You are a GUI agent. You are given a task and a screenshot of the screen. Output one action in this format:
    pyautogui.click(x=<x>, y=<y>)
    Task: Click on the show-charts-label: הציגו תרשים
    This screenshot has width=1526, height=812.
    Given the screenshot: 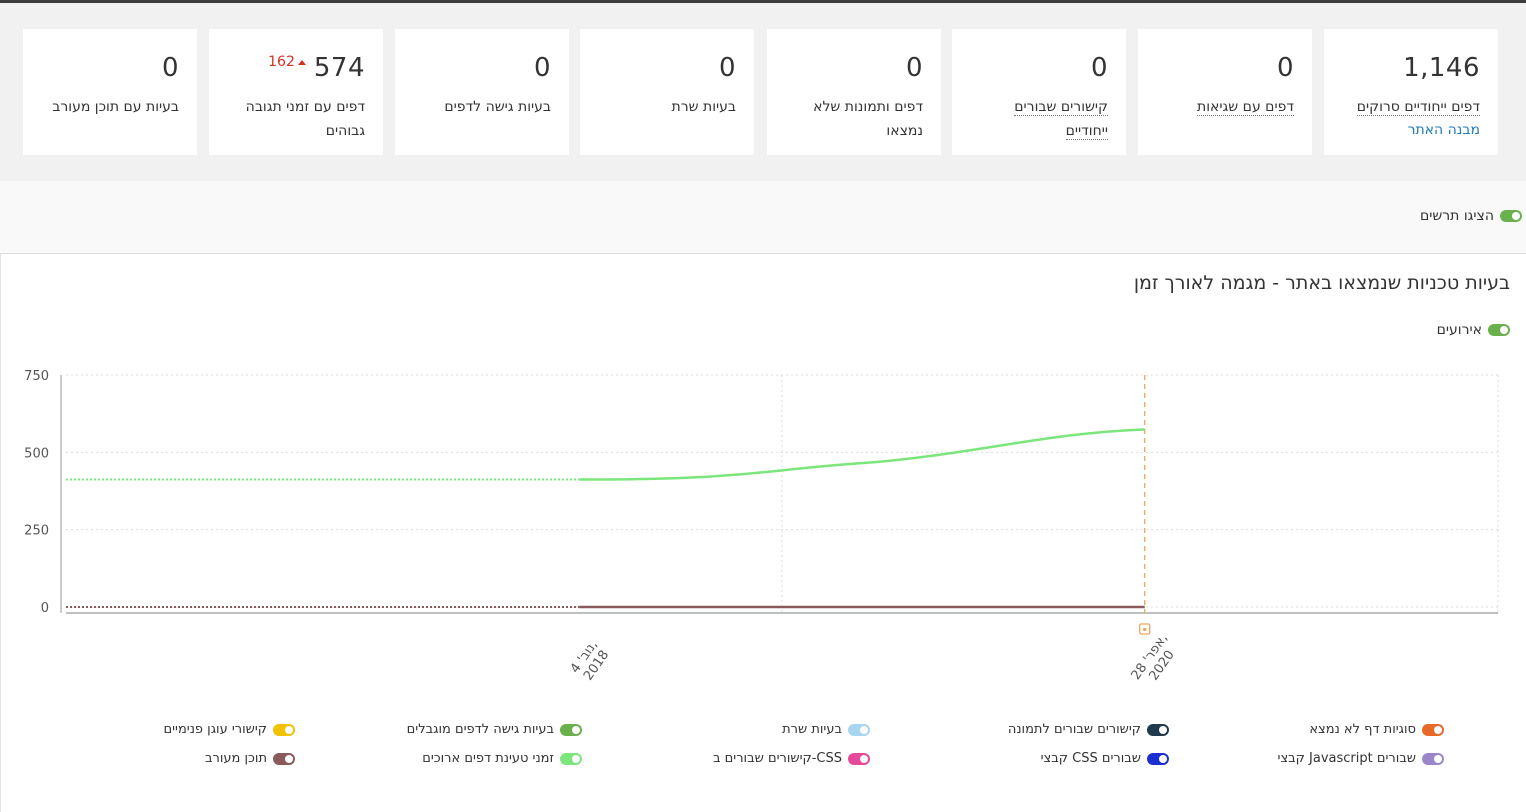 What is the action you would take?
    pyautogui.click(x=1456, y=216)
    